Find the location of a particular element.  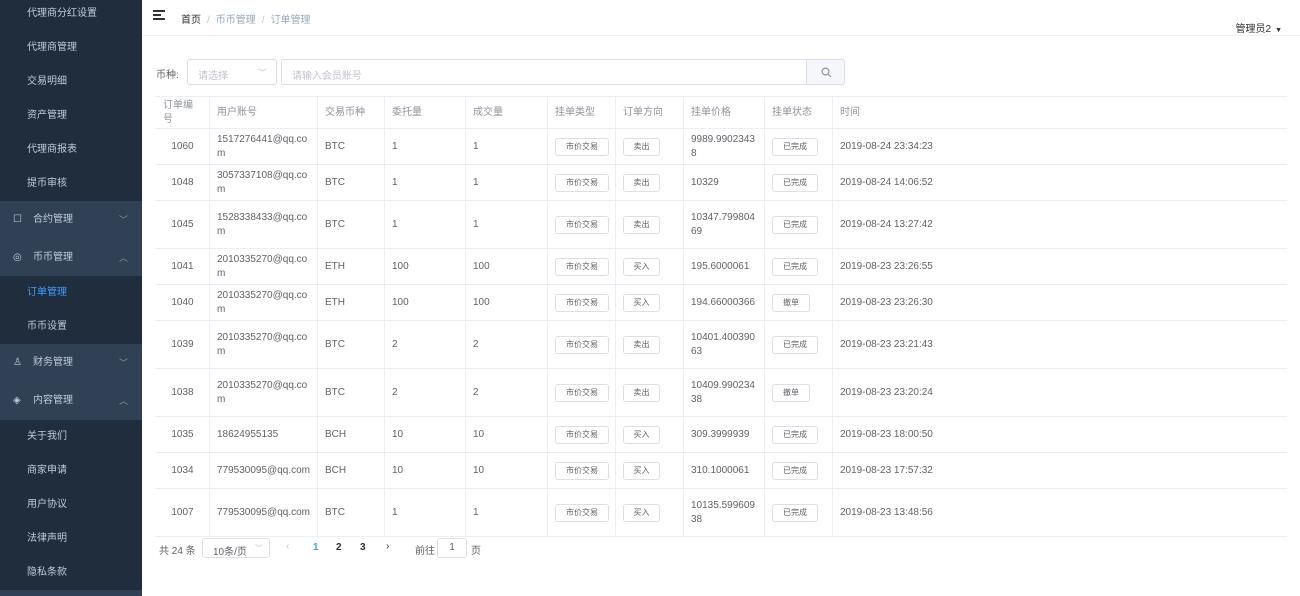

table-cell: 2010335270@qq.com is located at coordinates (264, 267).